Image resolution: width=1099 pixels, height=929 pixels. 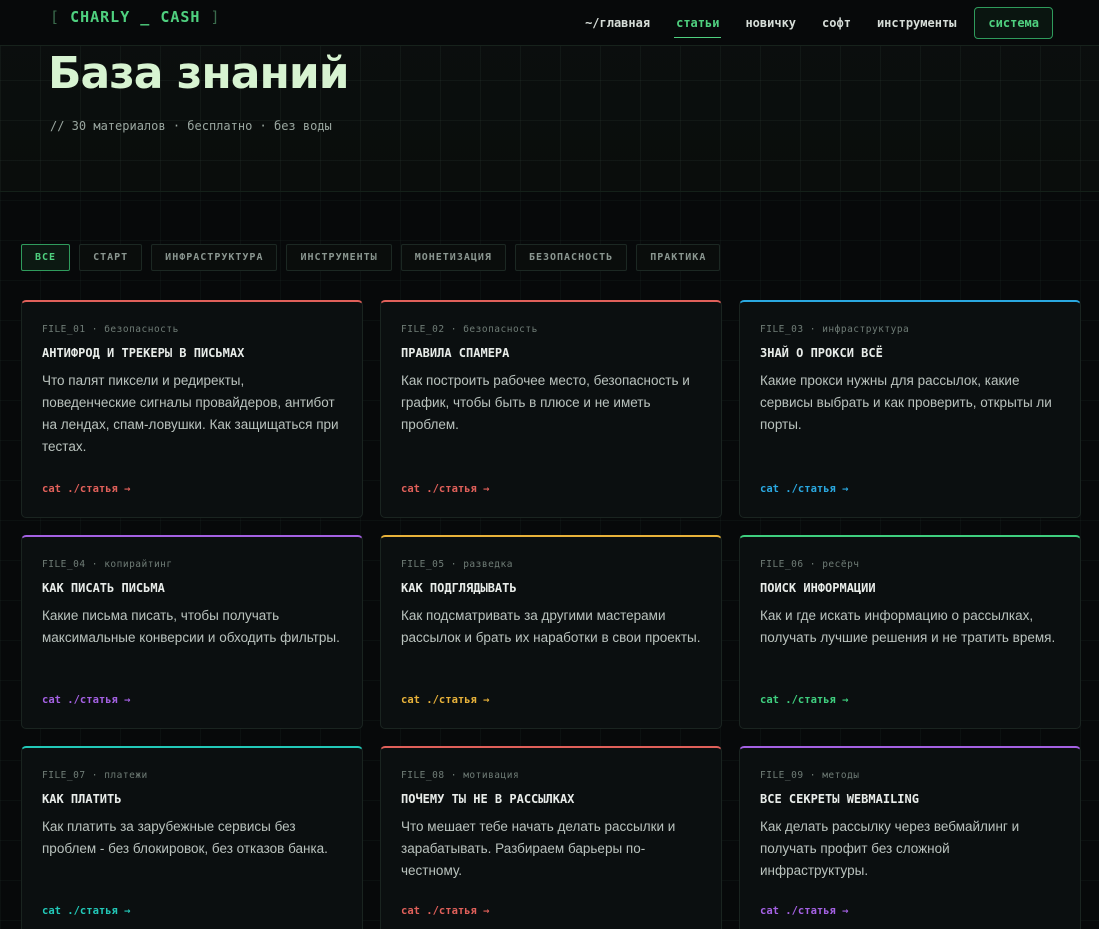 I want to click on filter-all: ВСЕ, so click(x=46, y=257).